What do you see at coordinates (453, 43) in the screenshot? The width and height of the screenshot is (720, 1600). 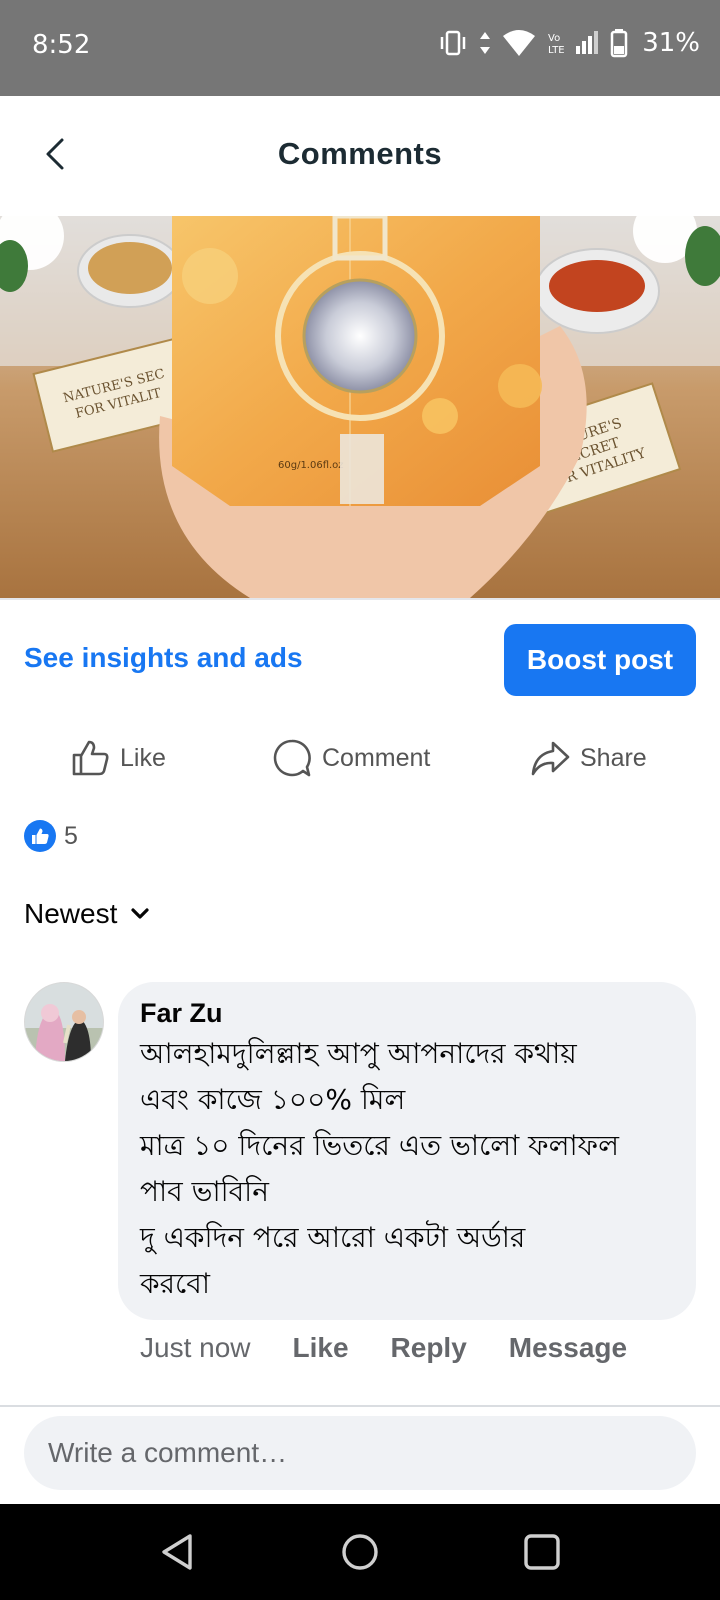 I see `vibrate-icon` at bounding box center [453, 43].